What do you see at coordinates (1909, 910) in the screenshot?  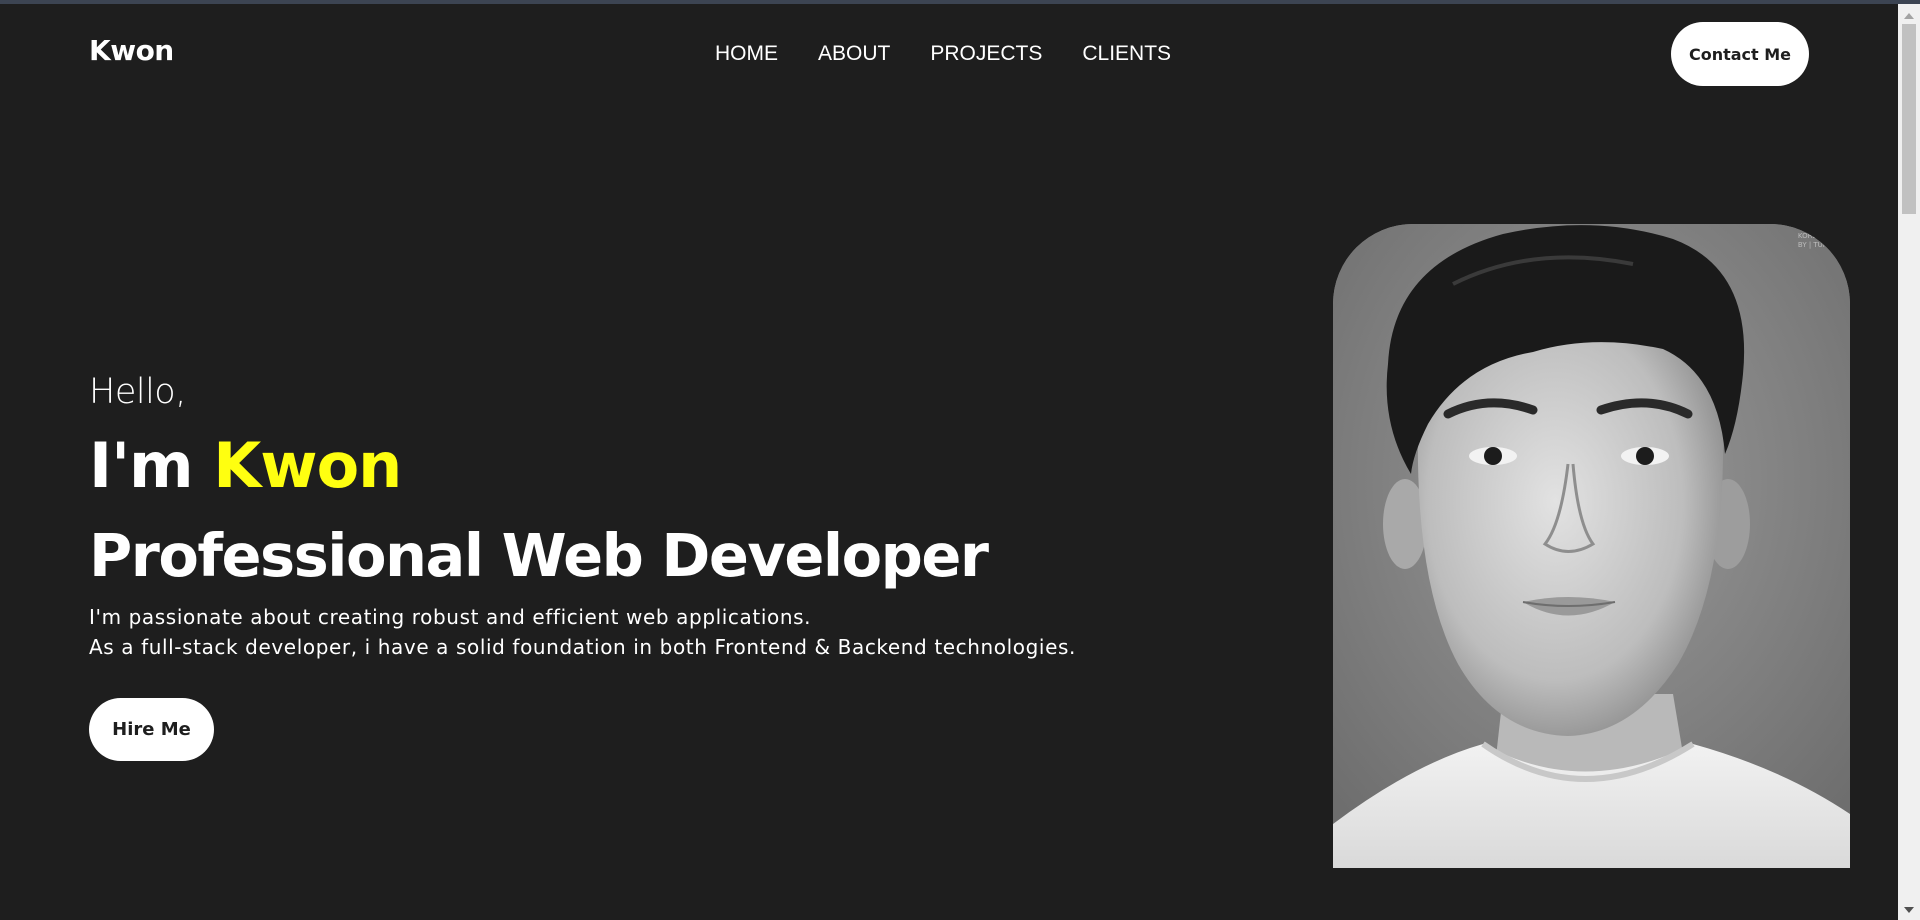 I see `scroll-down-arrow-icon` at bounding box center [1909, 910].